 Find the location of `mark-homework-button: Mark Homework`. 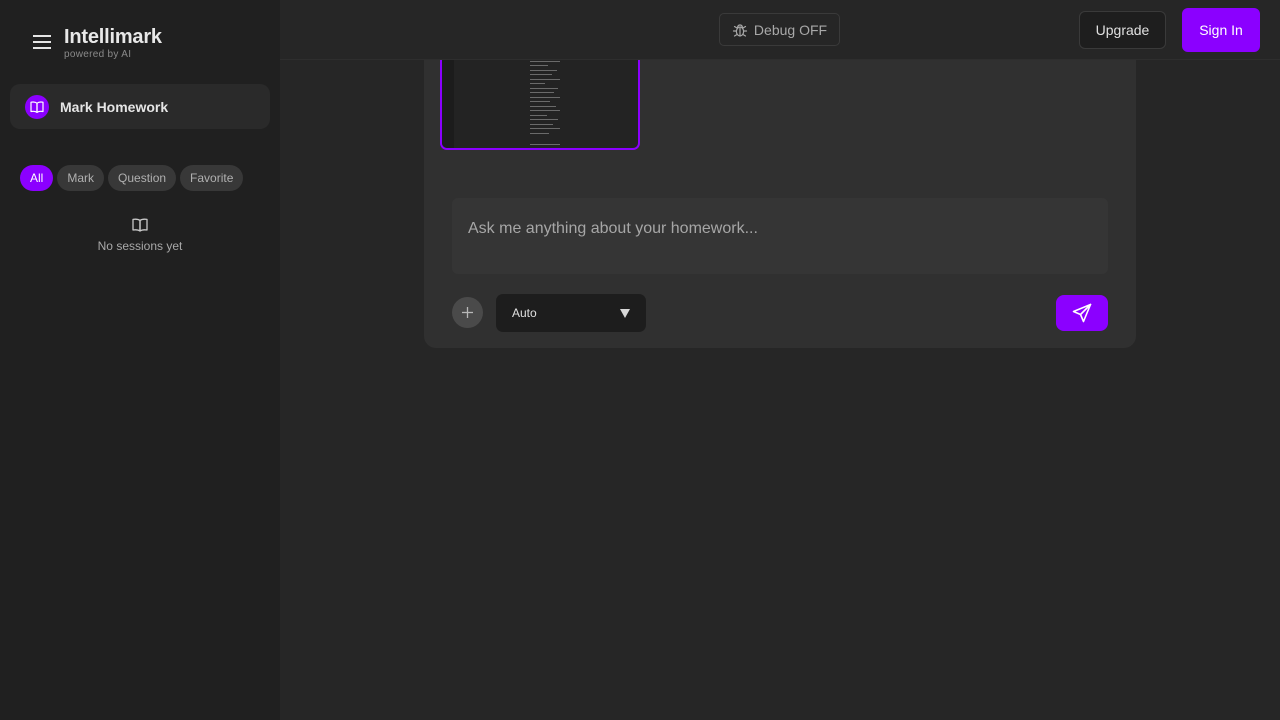

mark-homework-button: Mark Homework is located at coordinates (140, 106).